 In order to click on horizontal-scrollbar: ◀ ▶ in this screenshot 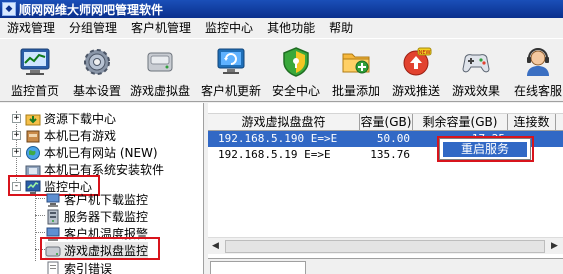, I will do `click(385, 245)`.